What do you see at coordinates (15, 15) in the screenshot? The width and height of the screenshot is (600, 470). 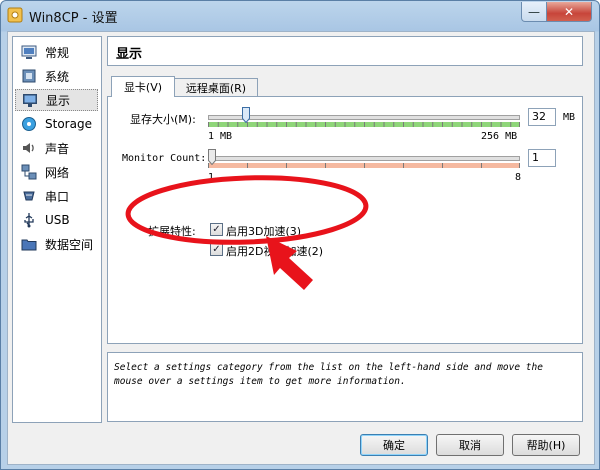 I see `virtualbox-app-icon` at bounding box center [15, 15].